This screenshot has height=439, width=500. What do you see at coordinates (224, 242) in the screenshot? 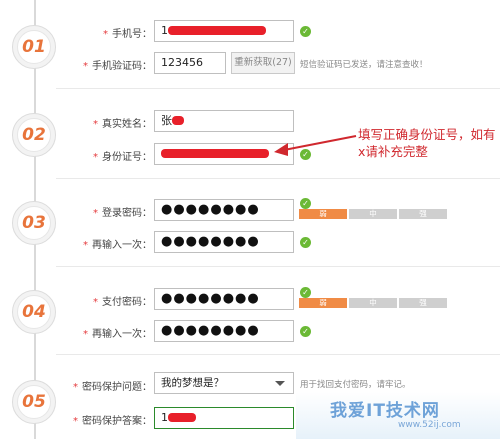
I see `login-password-confirm-input: ●●●●●●●●` at bounding box center [224, 242].